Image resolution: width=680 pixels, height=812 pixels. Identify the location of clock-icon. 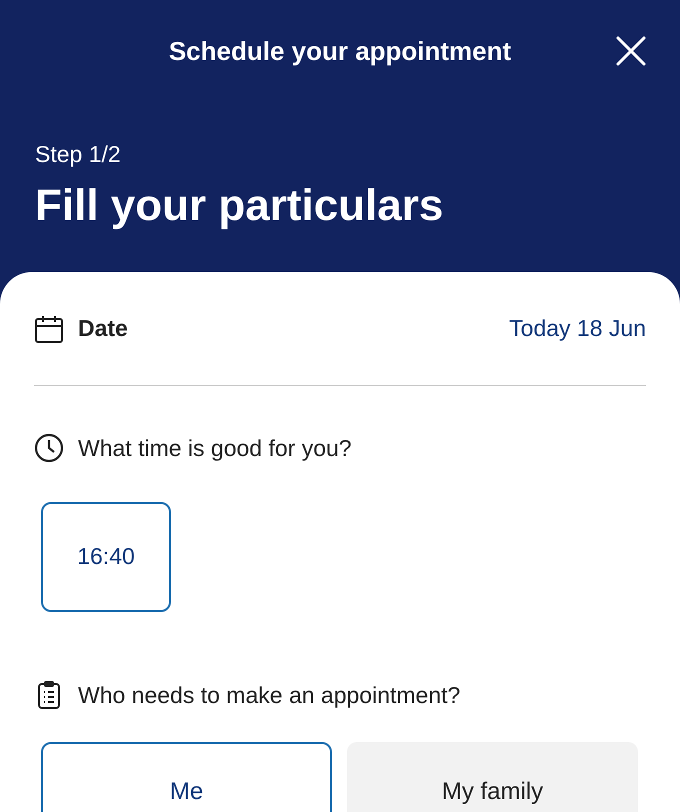
(49, 448).